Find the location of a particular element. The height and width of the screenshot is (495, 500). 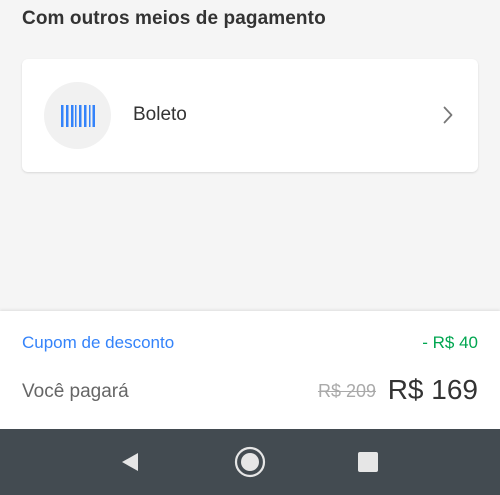

nav-home-button is located at coordinates (250, 462).